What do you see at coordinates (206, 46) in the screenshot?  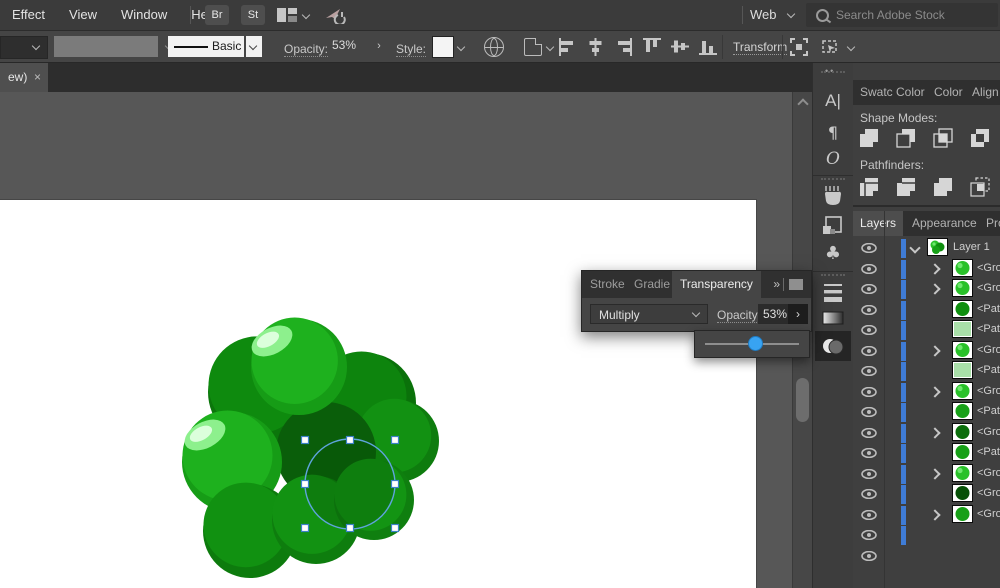 I see `brush-definition-dropdown: Basic` at bounding box center [206, 46].